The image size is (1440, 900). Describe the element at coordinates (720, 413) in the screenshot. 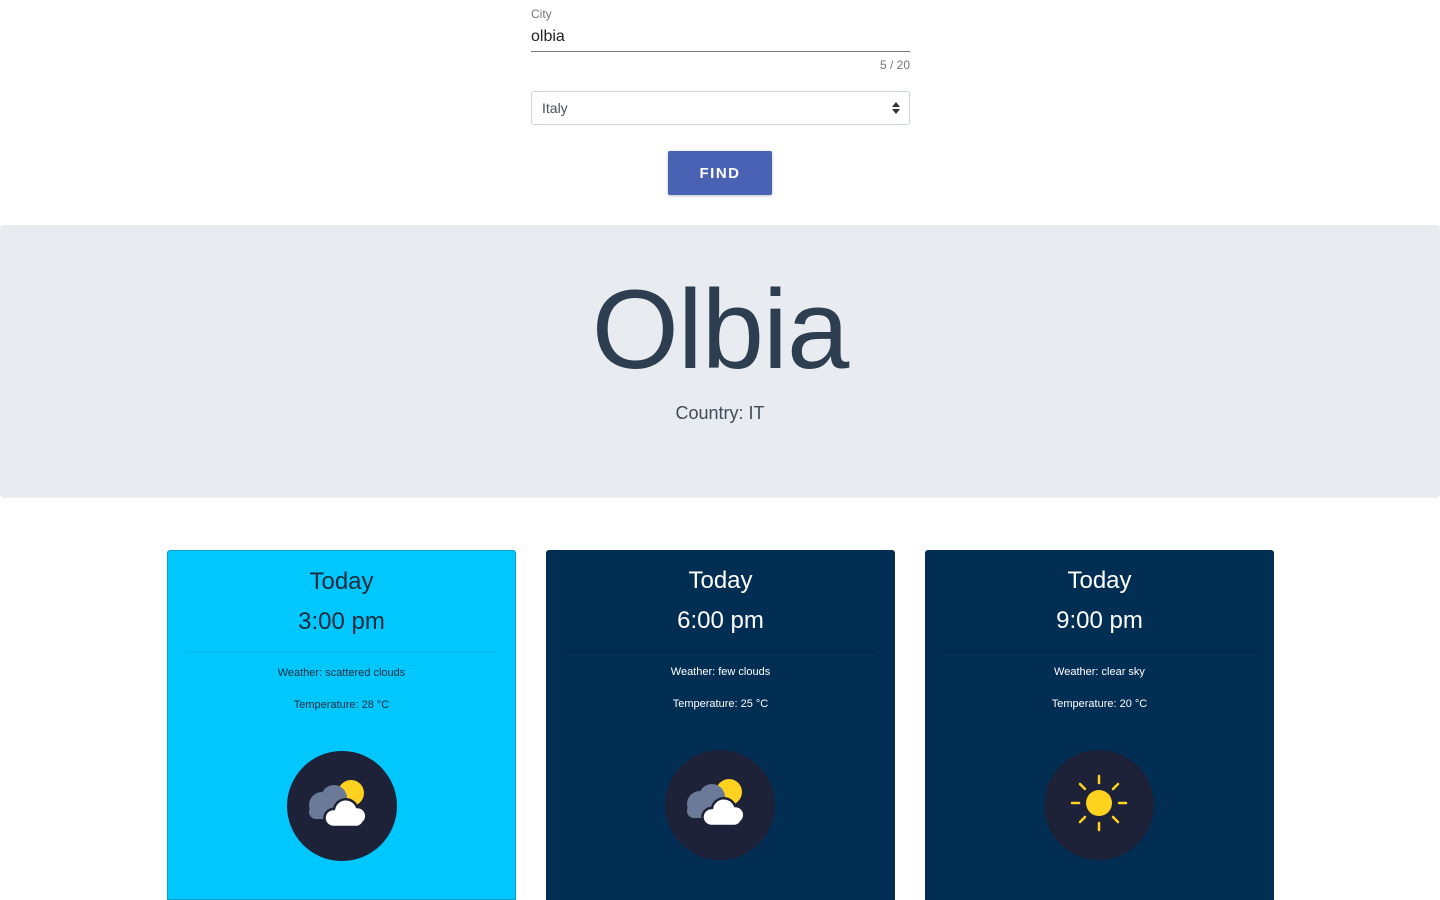

I see `country-label: Country: IT` at that location.